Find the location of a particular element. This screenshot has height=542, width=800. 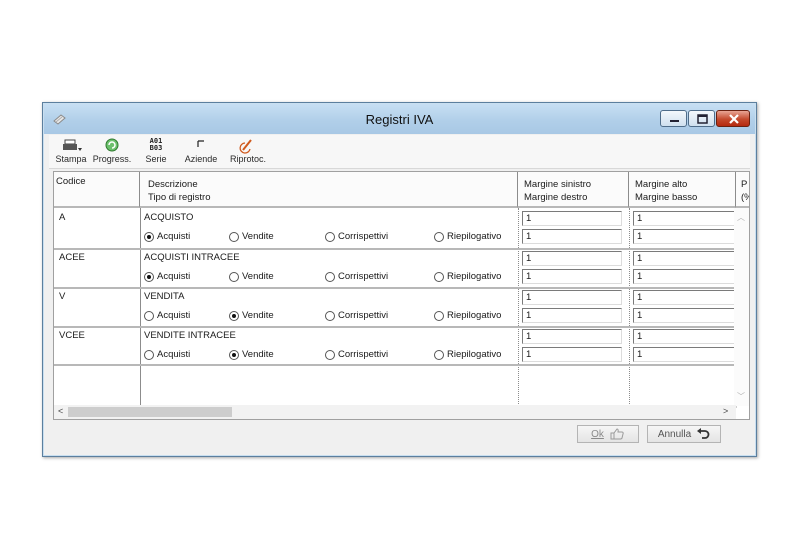

progress-button: Progress. is located at coordinates (112, 152).